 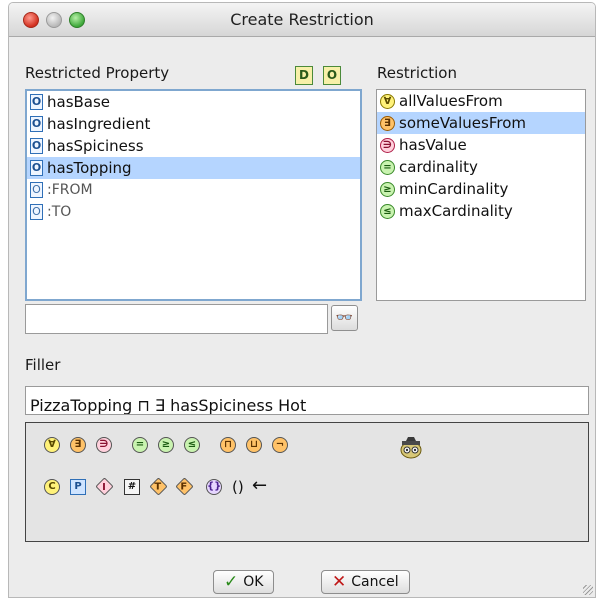 I want to click on restriction-item-maxcardinality: ≤ maxCardinality, so click(x=481, y=211).